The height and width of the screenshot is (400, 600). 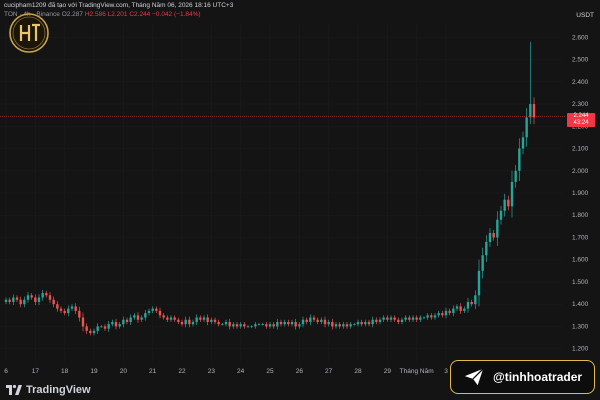 I want to click on price-tick-label: 1.600, so click(x=580, y=260).